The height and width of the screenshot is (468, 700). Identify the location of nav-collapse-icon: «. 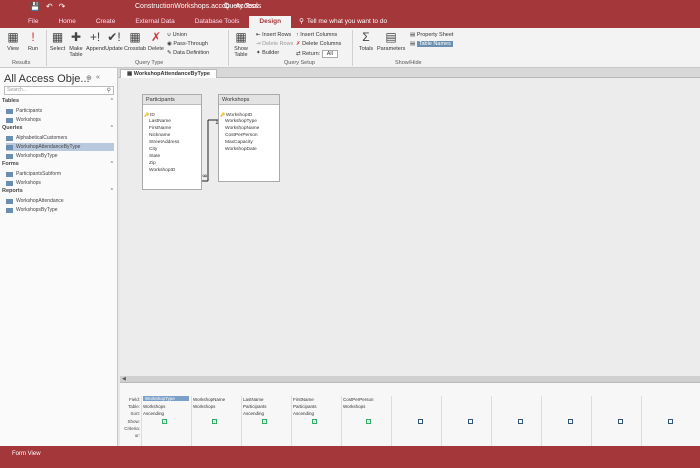
(98, 77).